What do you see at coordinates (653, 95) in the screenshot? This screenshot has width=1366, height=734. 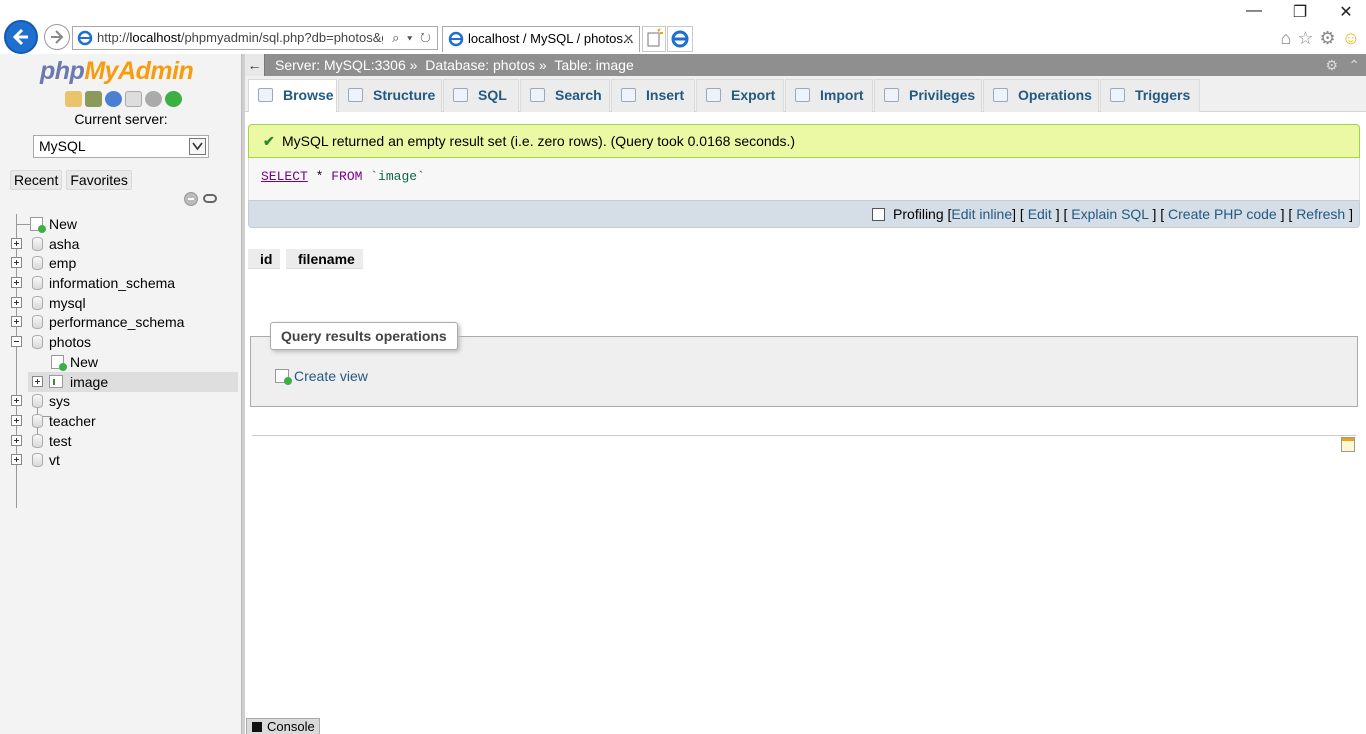 I see `tab-insert: Insert` at bounding box center [653, 95].